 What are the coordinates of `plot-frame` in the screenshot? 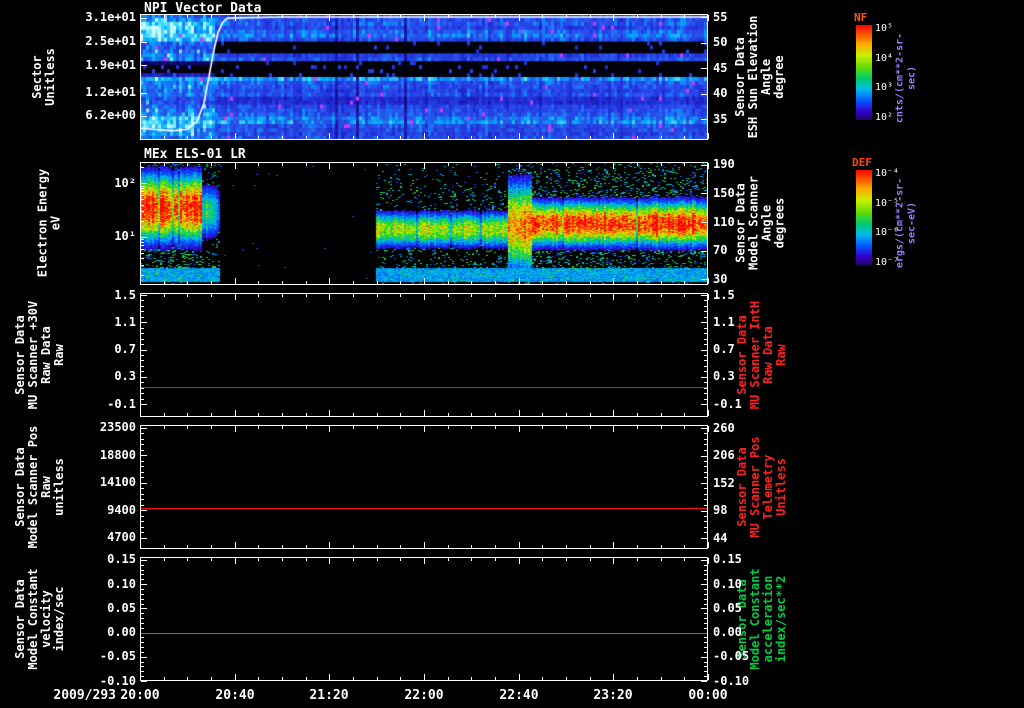 It's located at (424, 619).